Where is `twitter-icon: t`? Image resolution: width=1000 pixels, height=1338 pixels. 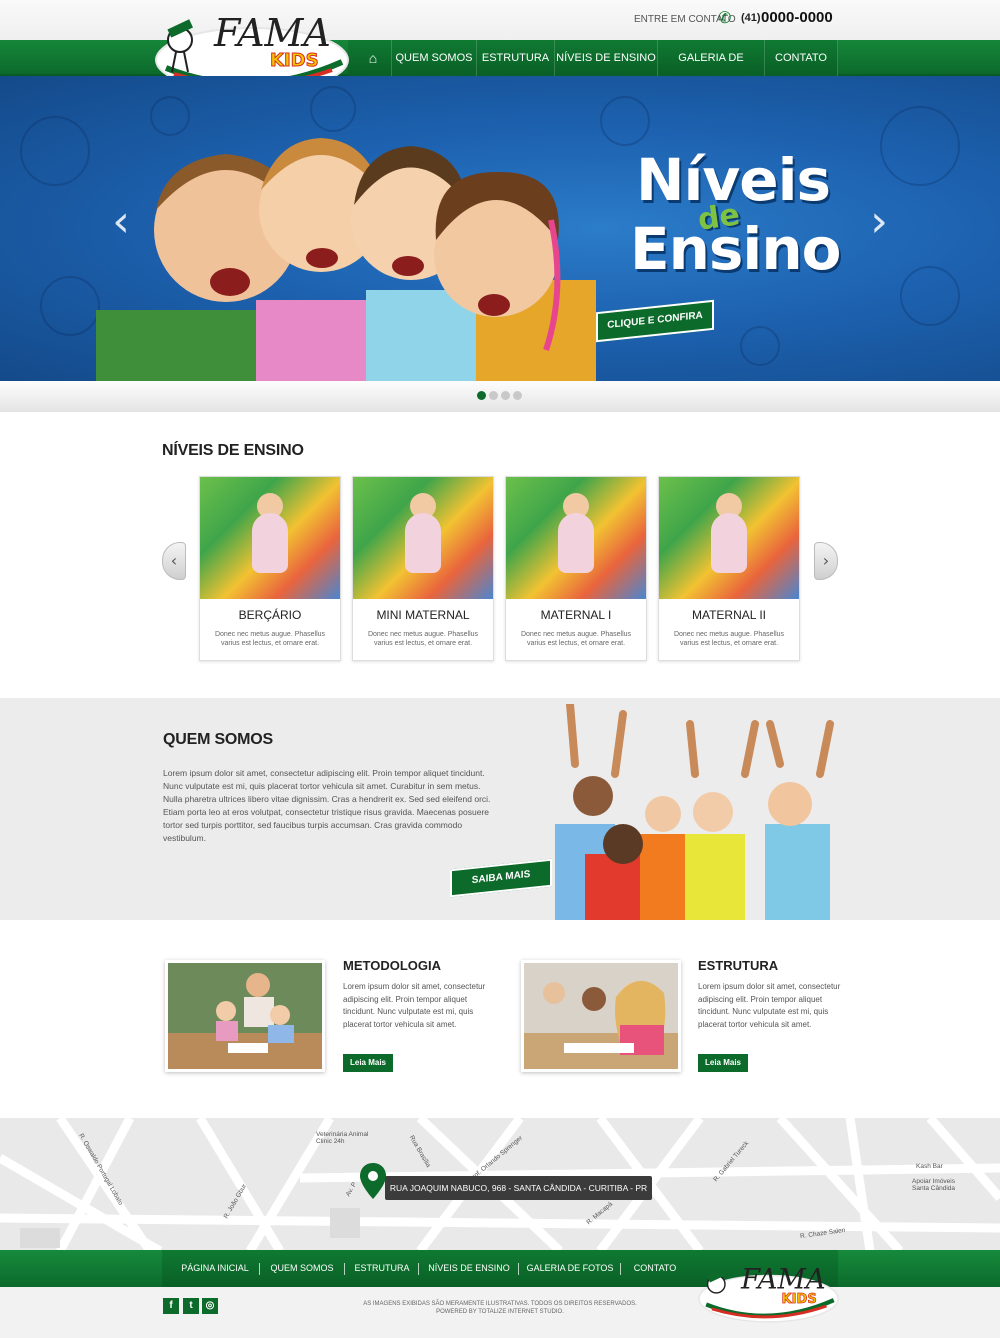
twitter-icon: t is located at coordinates (191, 1306).